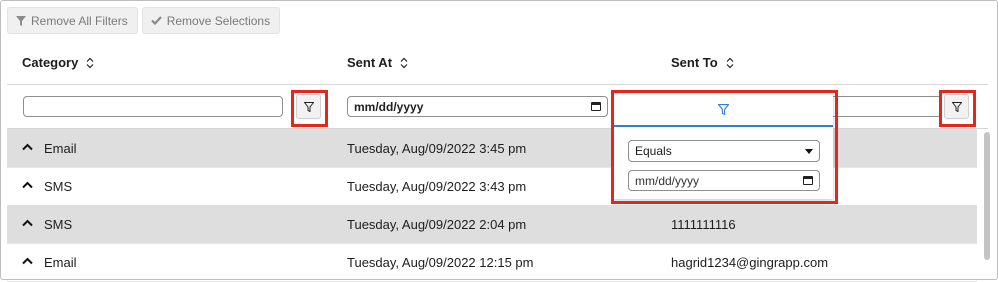  I want to click on column-header-sent-at: Sent At, so click(377, 62).